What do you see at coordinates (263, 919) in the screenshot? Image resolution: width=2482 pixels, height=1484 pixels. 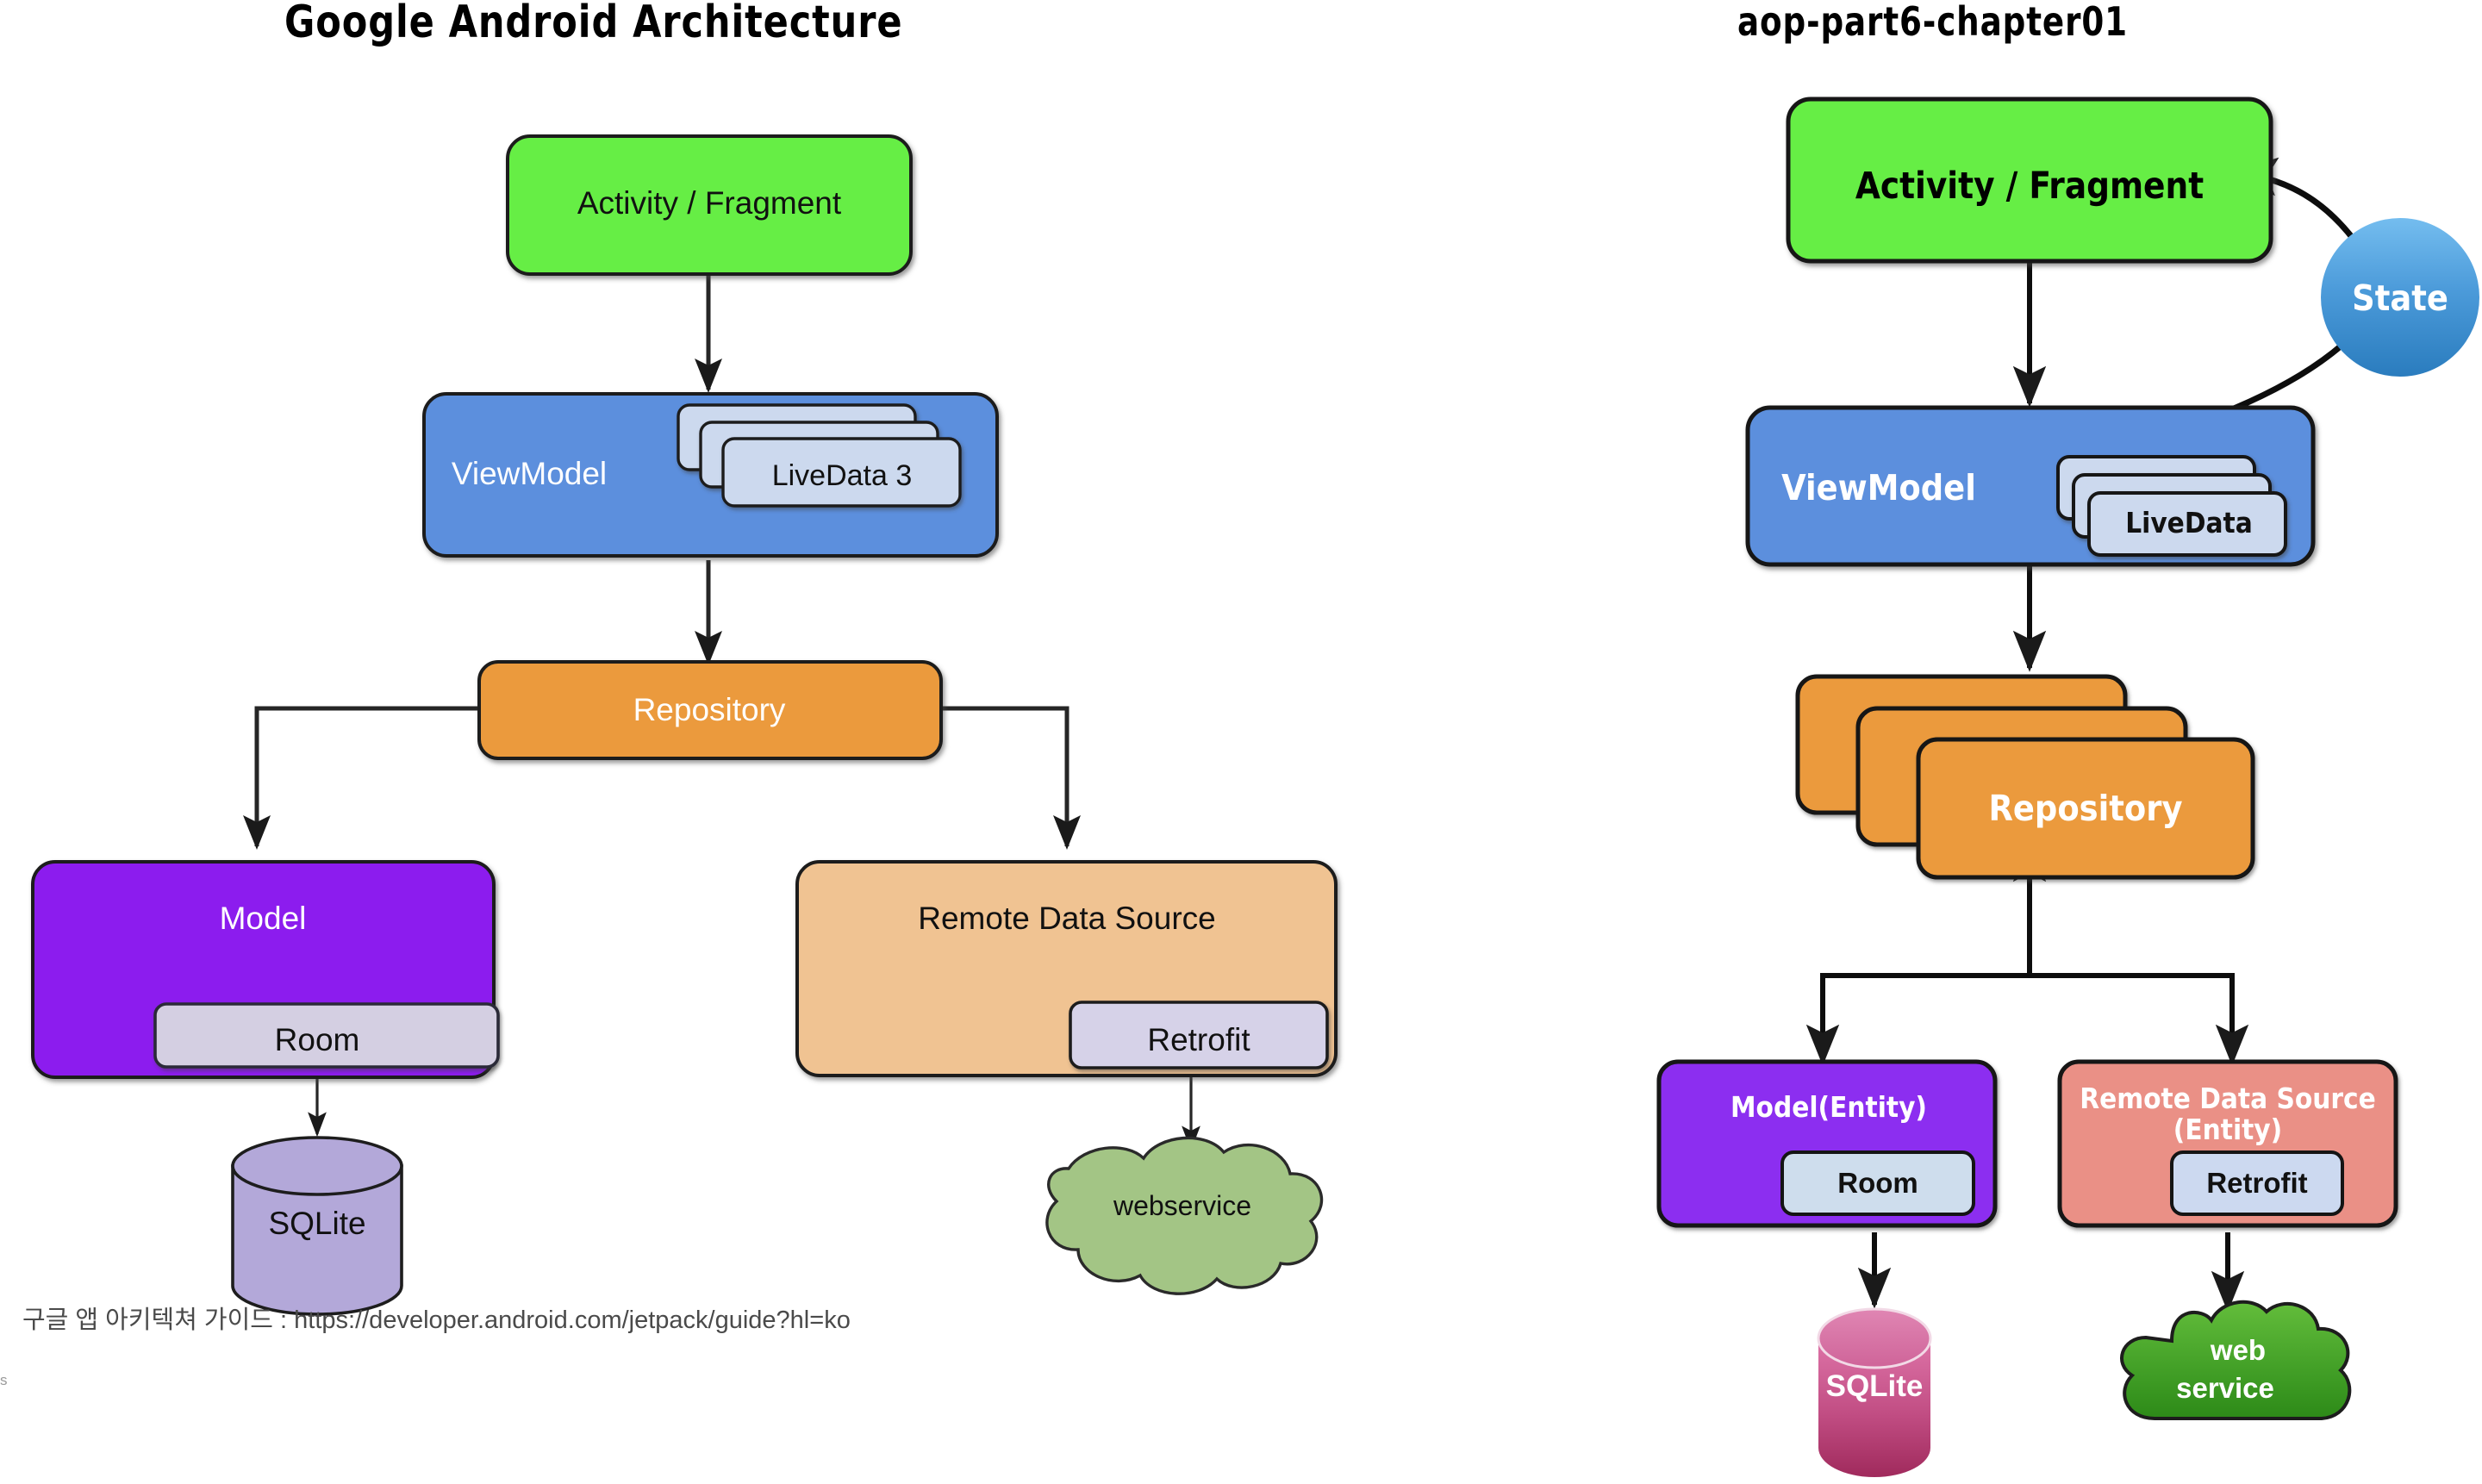 I see `left-model-label: Model` at bounding box center [263, 919].